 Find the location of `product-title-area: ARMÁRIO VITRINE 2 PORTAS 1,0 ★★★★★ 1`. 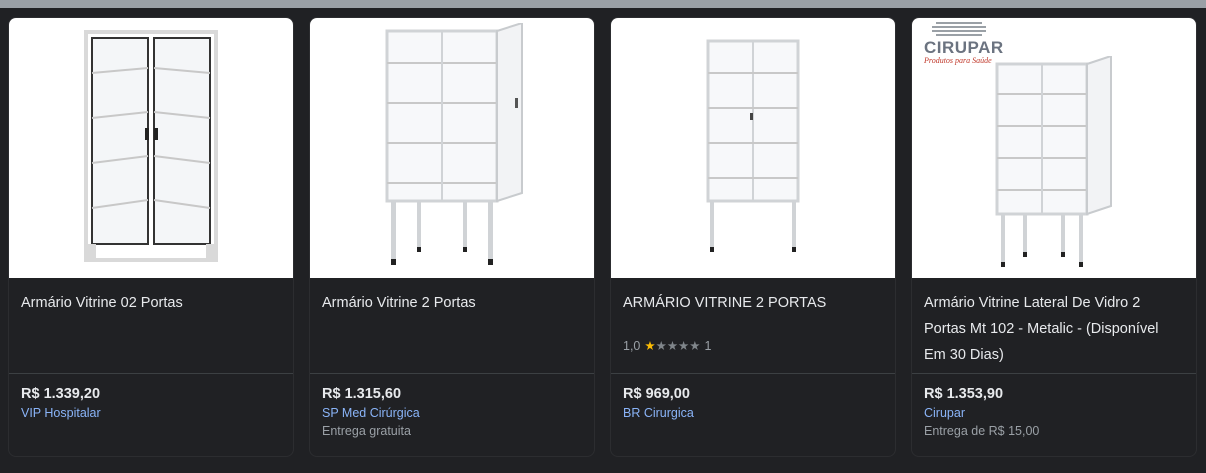

product-title-area: ARMÁRIO VITRINE 2 PORTAS 1,0 ★★★★★ 1 is located at coordinates (753, 326).